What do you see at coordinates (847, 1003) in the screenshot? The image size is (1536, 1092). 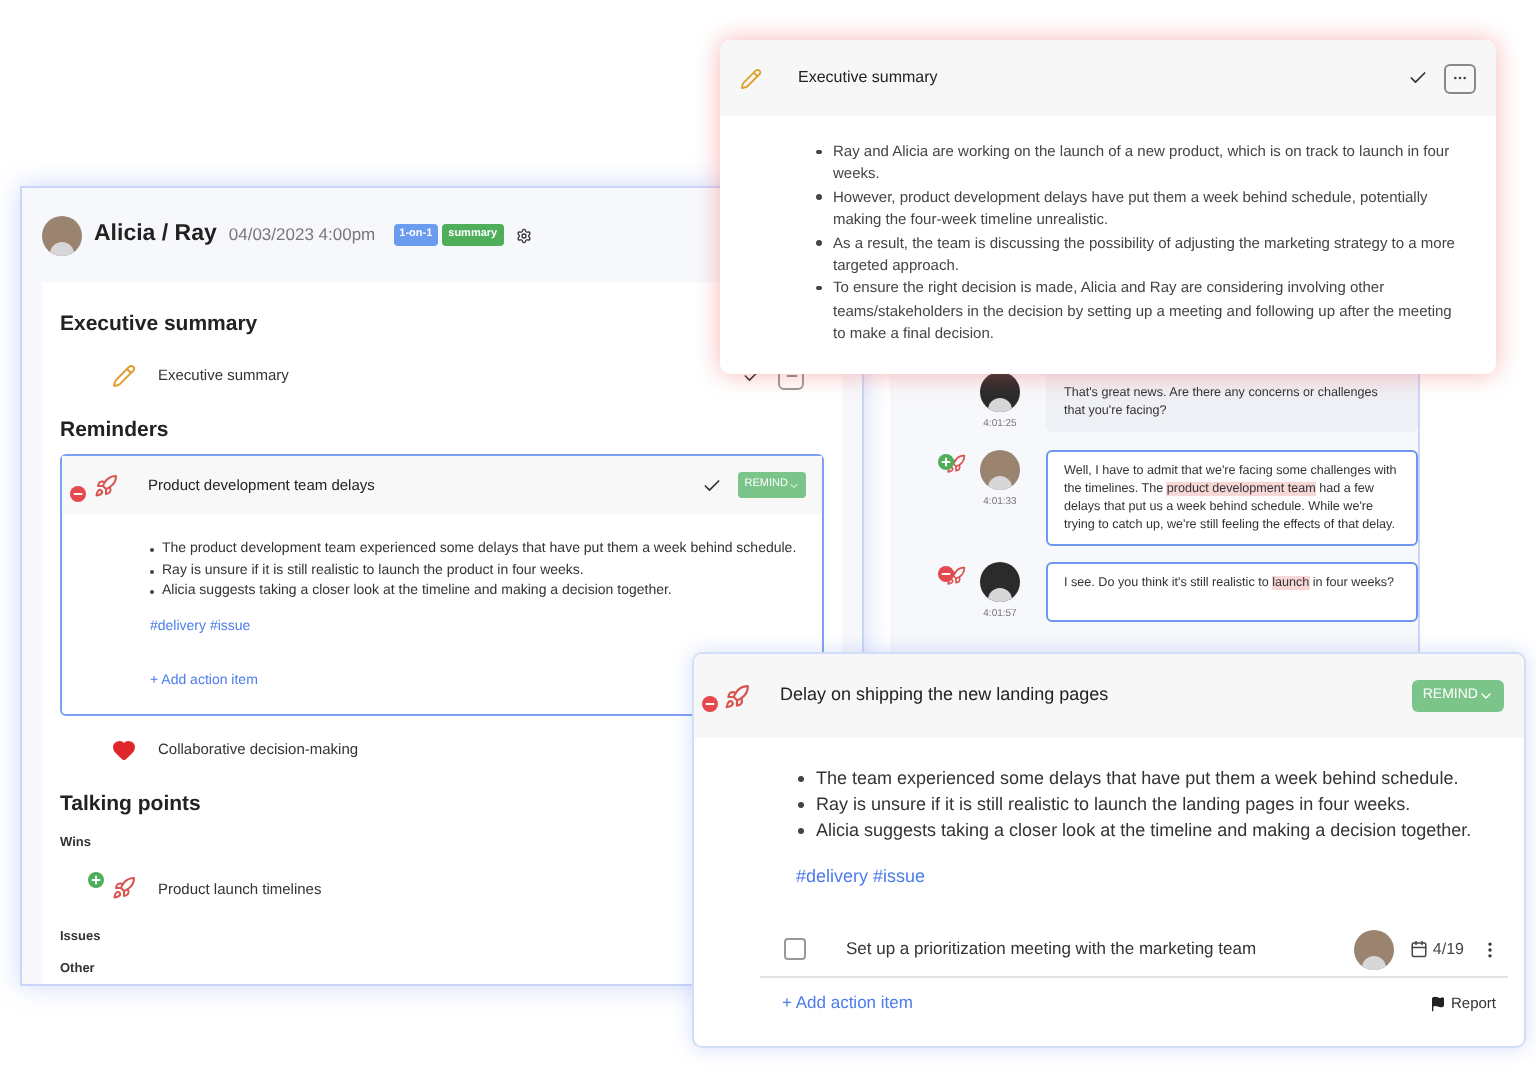 I see `add-action-link: + Add action item` at bounding box center [847, 1003].